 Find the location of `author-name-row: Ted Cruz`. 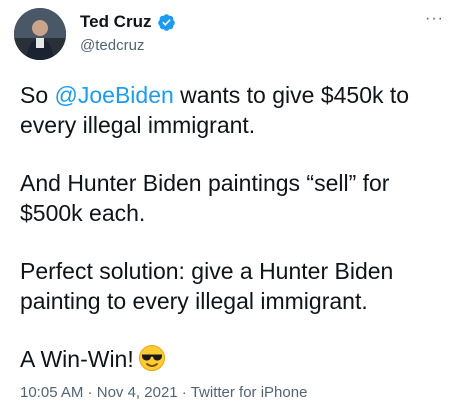

author-name-row: Ted Cruz is located at coordinates (128, 22).